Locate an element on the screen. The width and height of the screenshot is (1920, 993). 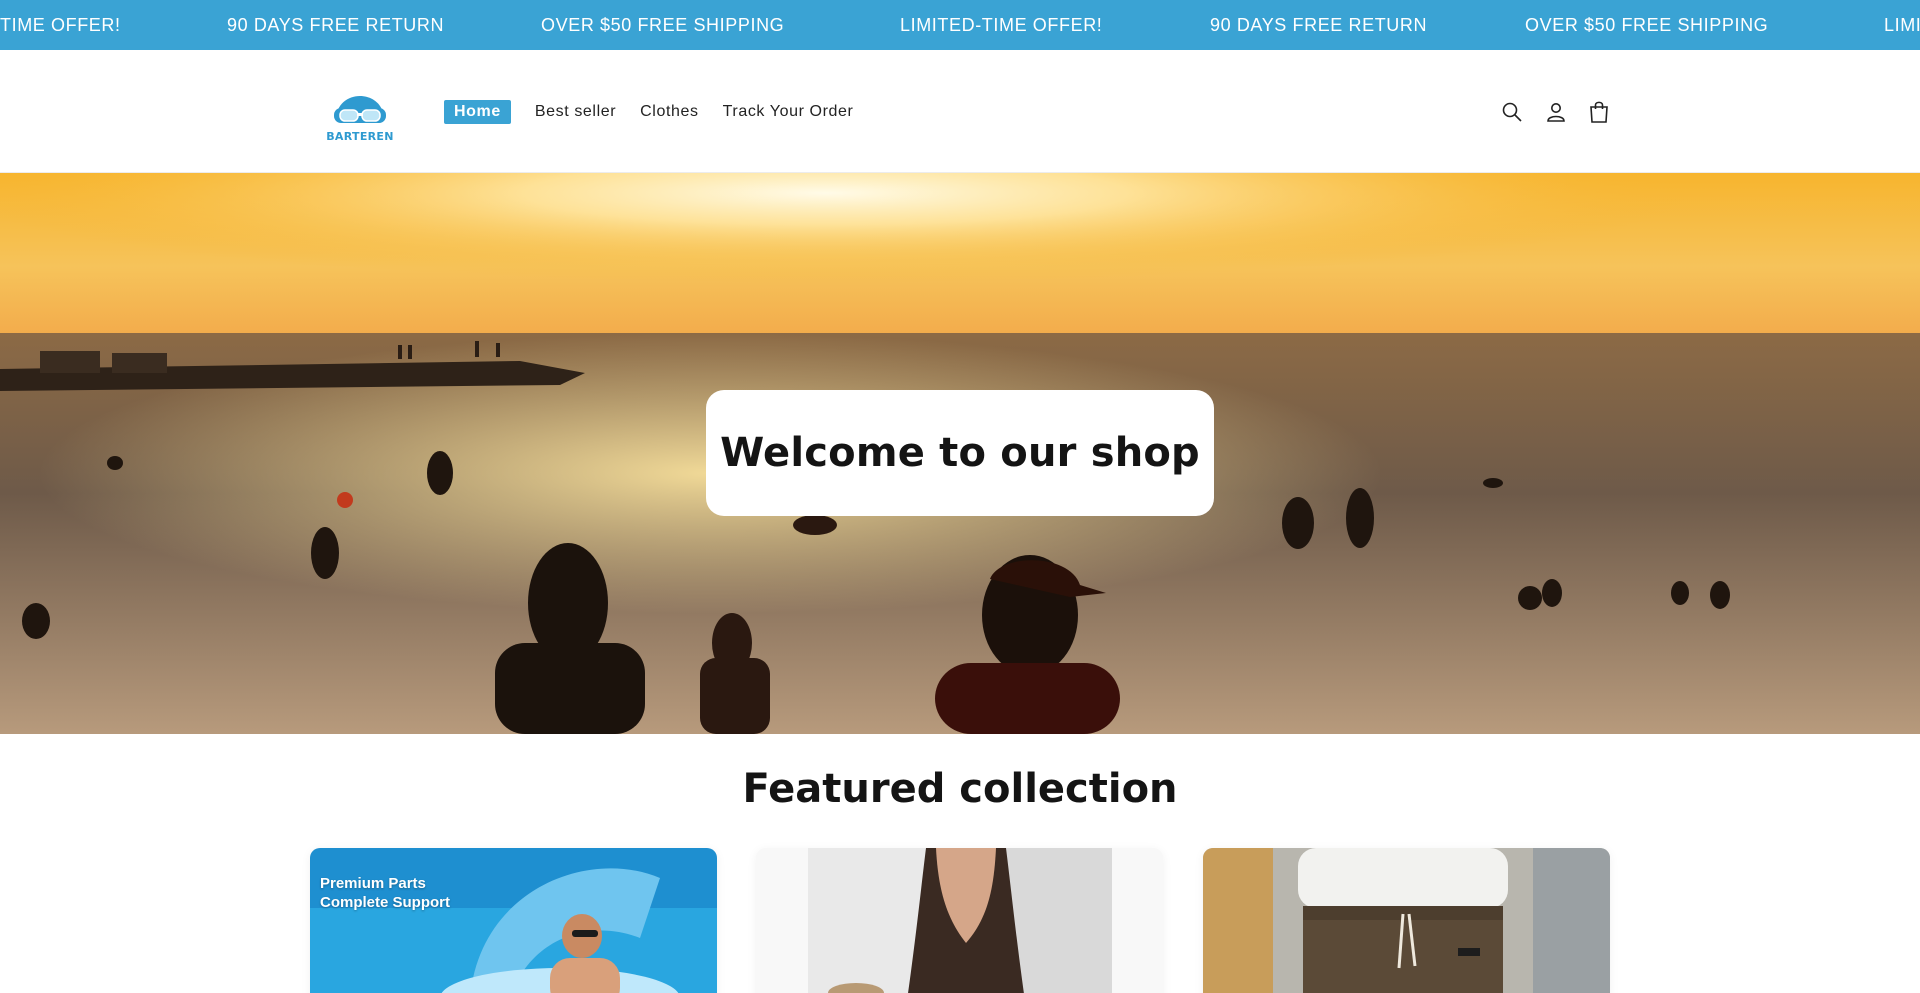
swim-cap-icon is located at coordinates (360, 109).